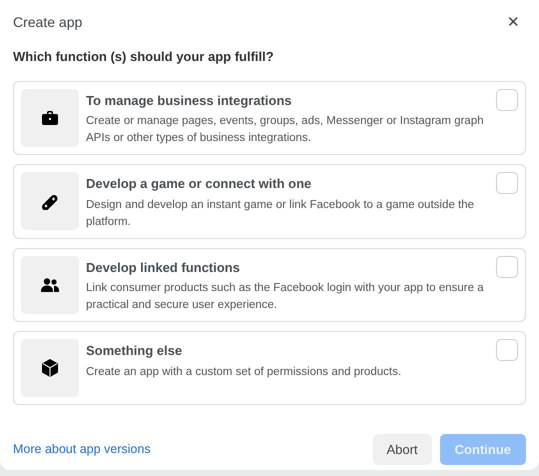 This screenshot has width=539, height=476. Describe the element at coordinates (281, 214) in the screenshot. I see `option-description: Design and develop an instant game or link Facebook to a game outside the platform.` at that location.